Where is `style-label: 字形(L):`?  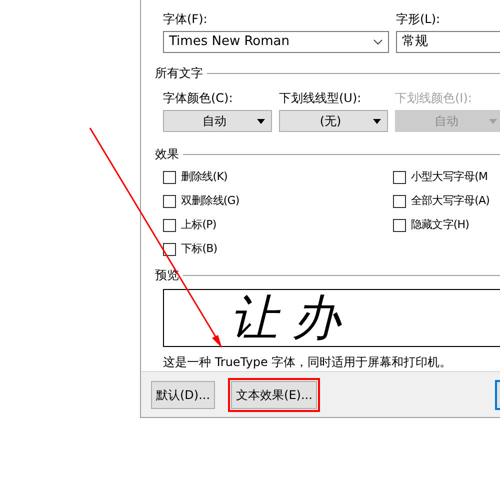 style-label: 字形(L): is located at coordinates (419, 19).